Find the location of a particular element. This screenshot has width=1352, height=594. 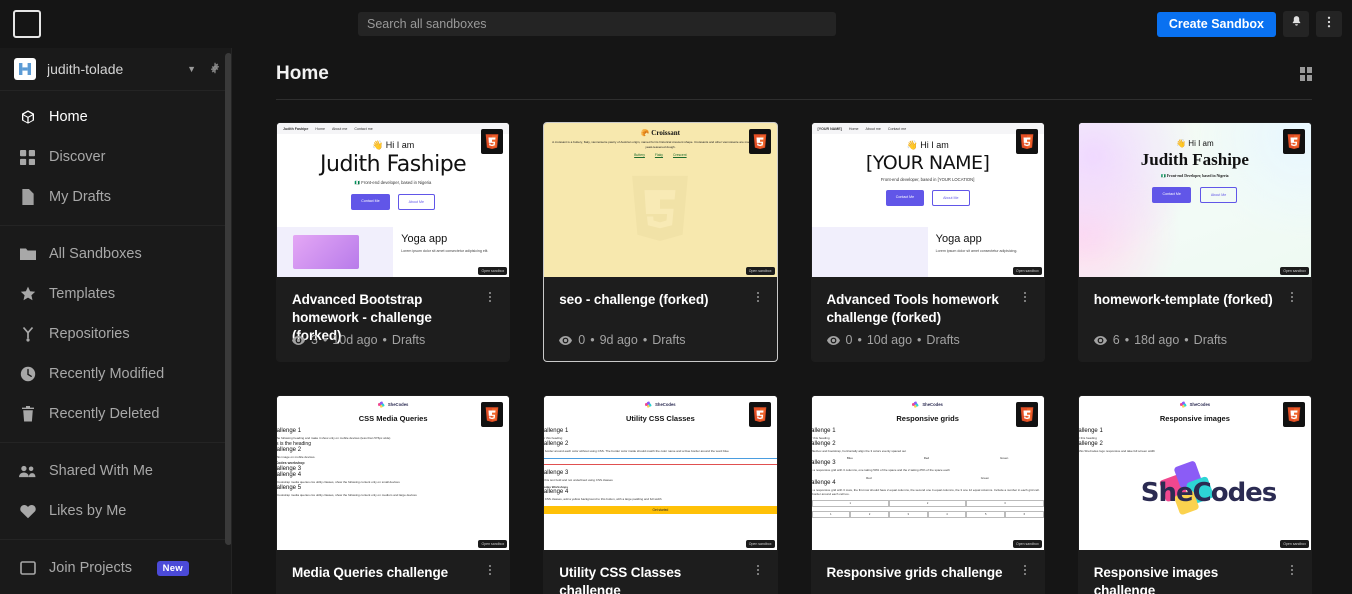

sidebar-item-repositories: Repositories is located at coordinates (115, 334).